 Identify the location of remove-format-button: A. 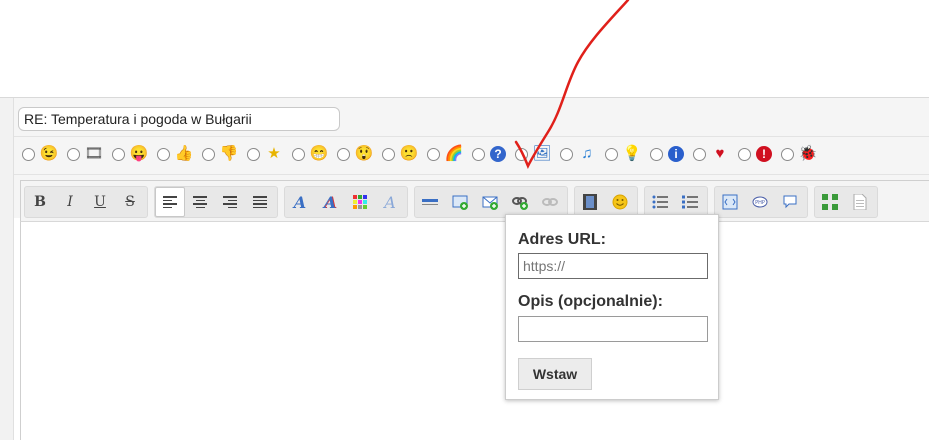
(390, 202).